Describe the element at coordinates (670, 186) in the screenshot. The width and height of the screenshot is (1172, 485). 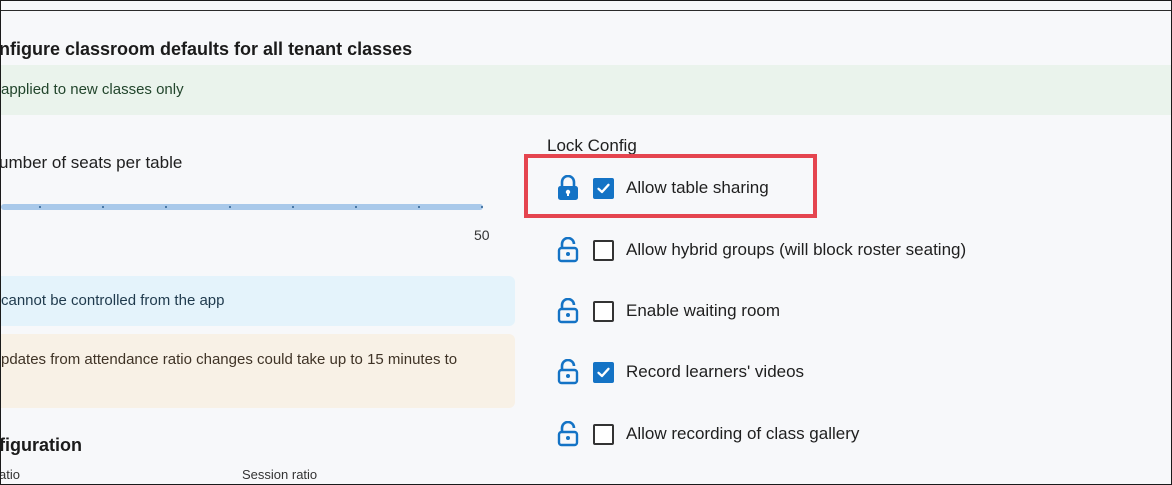
I see `highlight-box` at that location.